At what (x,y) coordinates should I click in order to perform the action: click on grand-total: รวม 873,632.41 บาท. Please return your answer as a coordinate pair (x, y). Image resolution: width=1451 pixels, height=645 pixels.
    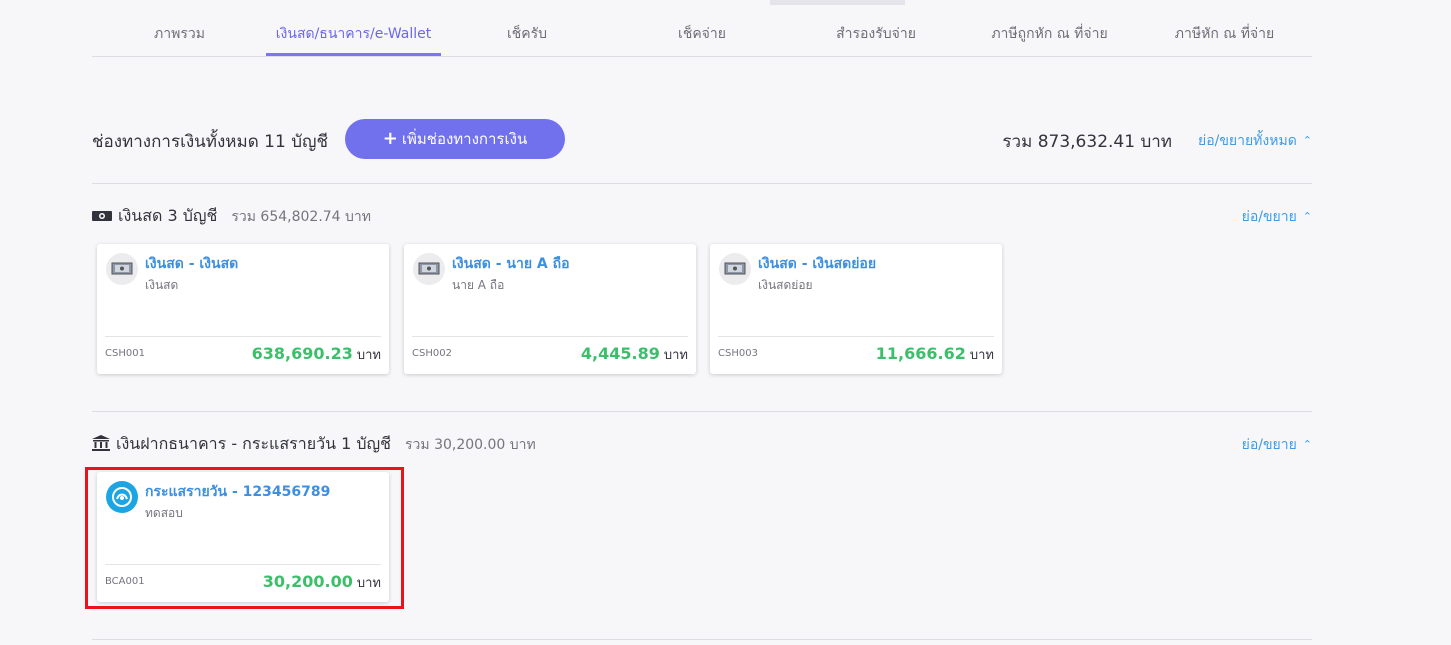
    Looking at the image, I should click on (1087, 142).